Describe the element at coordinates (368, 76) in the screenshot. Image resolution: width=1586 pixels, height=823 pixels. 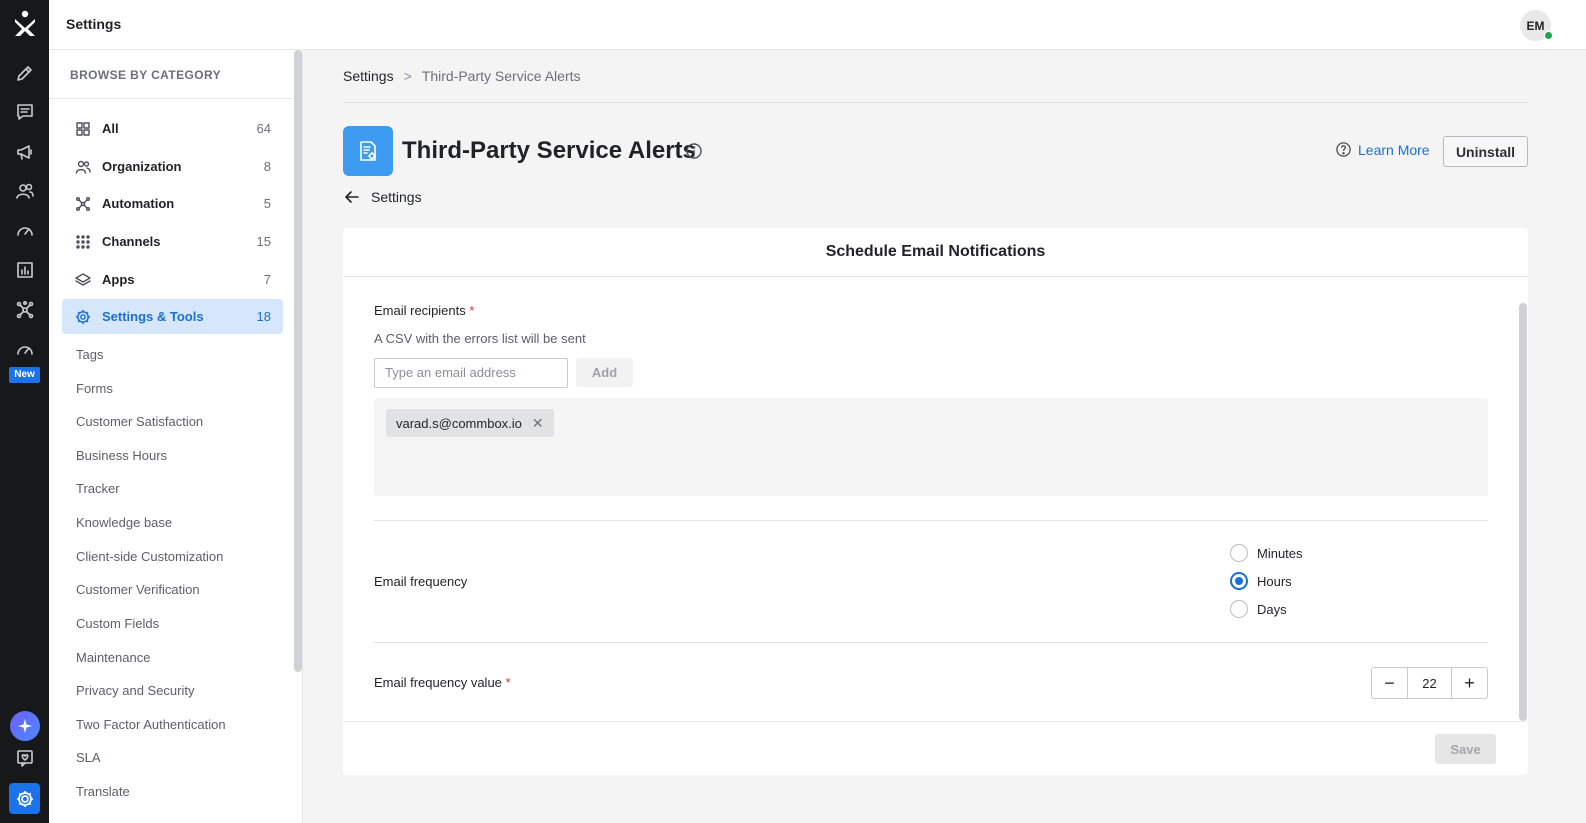
I see `breadcrumb-root: Settings` at that location.